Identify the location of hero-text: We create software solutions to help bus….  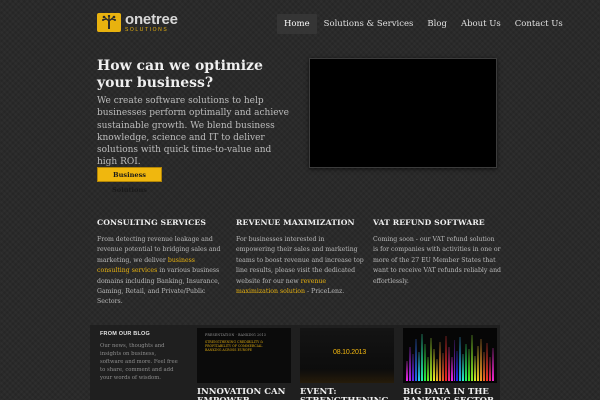
(193, 132).